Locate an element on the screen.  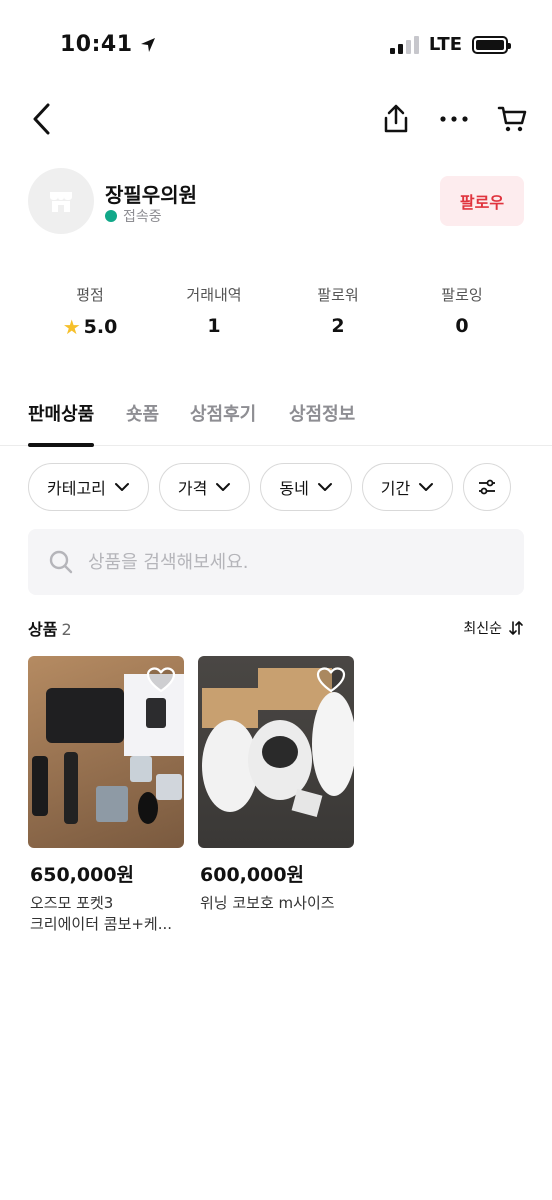
product-price: 650,000원 is located at coordinates (82, 875).